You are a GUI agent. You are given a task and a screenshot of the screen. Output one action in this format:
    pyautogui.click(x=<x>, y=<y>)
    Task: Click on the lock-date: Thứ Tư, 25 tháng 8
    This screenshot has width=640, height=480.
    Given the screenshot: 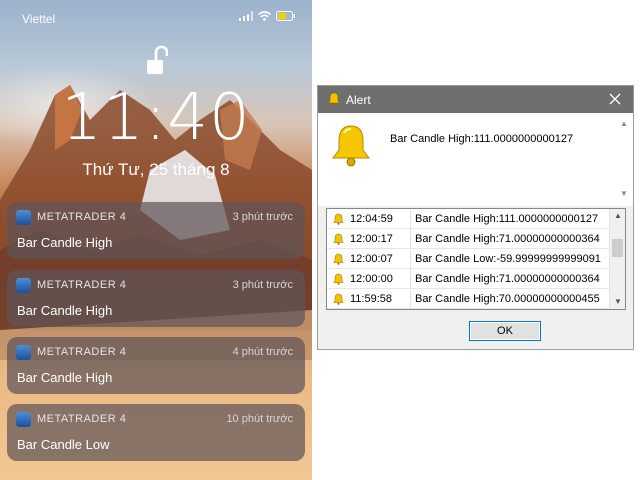 What is the action you would take?
    pyautogui.click(x=156, y=169)
    